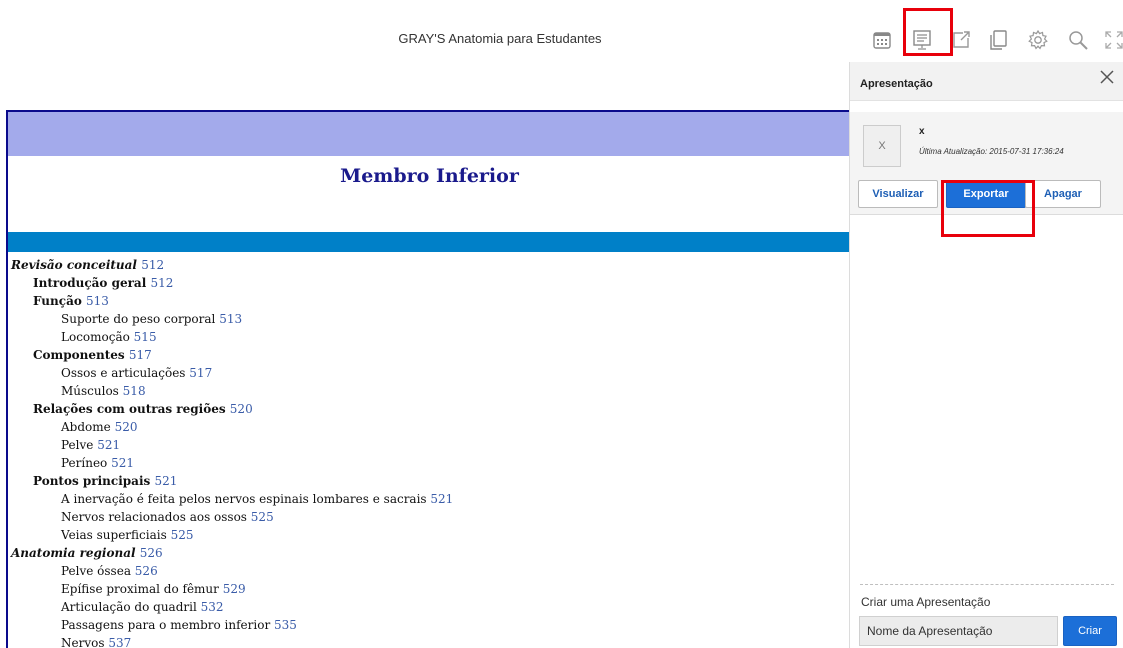 Image resolution: width=1123 pixels, height=648 pixels. Describe the element at coordinates (426, 301) in the screenshot. I see `toc-item: Função 513` at that location.